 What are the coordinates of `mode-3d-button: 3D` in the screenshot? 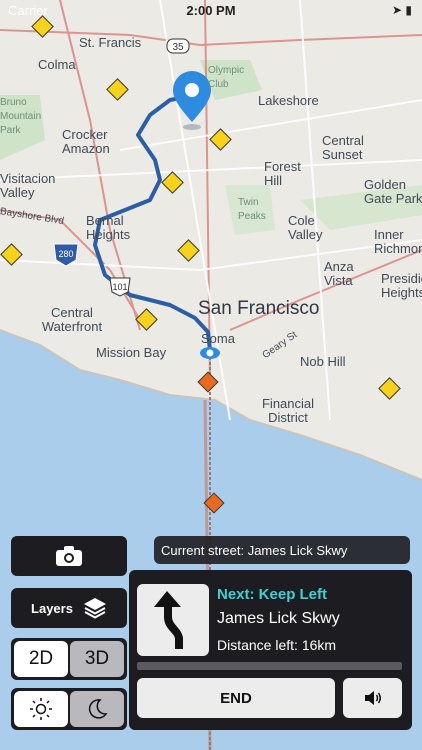 It's located at (97, 659).